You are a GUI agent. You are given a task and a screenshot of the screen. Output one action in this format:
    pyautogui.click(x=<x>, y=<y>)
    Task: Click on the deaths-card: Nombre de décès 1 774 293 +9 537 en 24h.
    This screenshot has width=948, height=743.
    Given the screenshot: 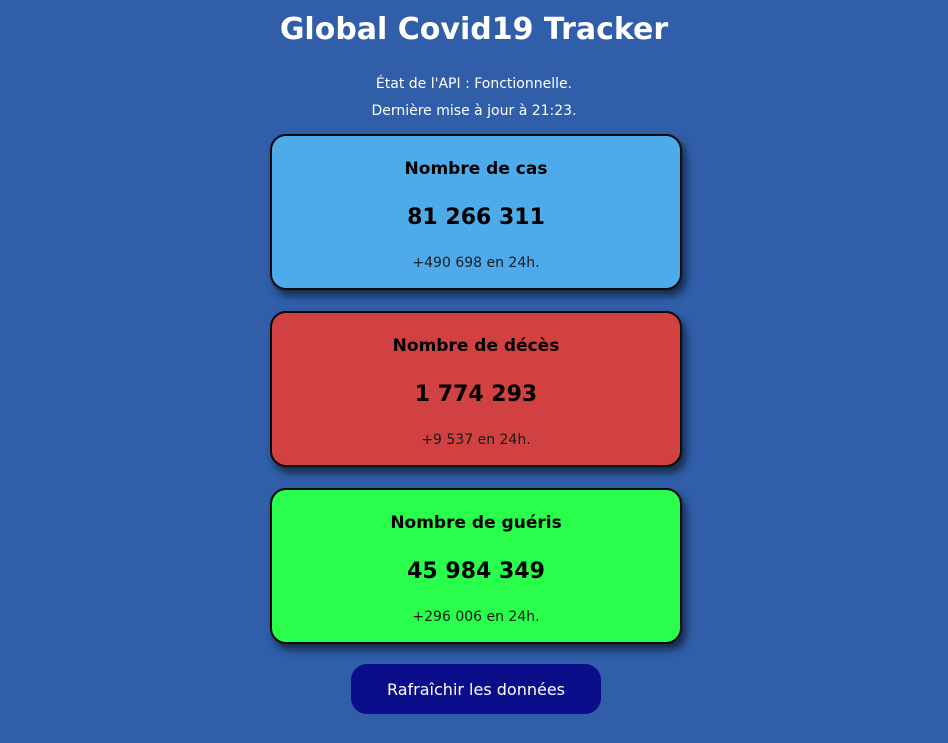 What is the action you would take?
    pyautogui.click(x=476, y=389)
    